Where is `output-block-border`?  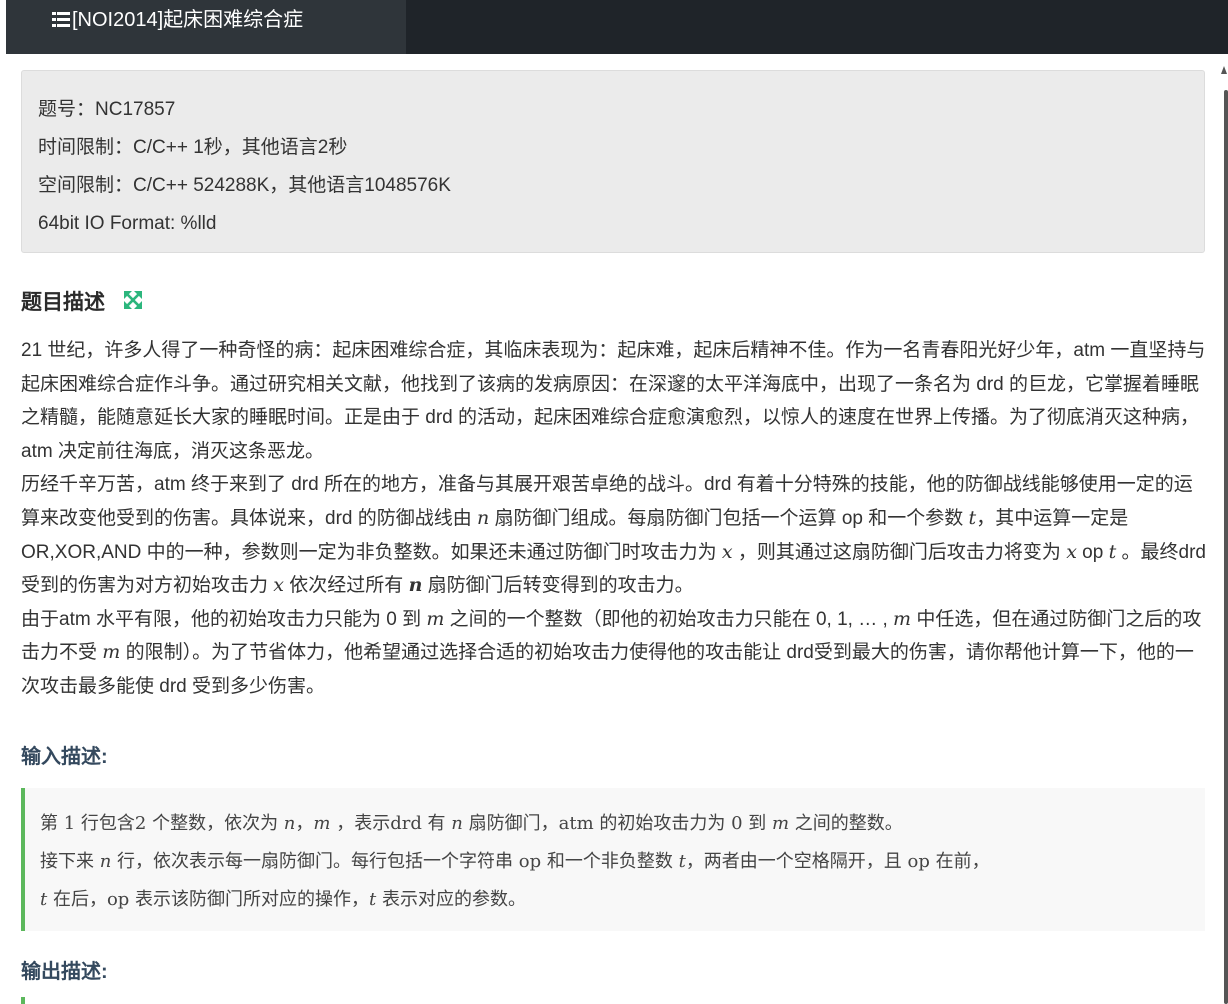 output-block-border is located at coordinates (23, 1000).